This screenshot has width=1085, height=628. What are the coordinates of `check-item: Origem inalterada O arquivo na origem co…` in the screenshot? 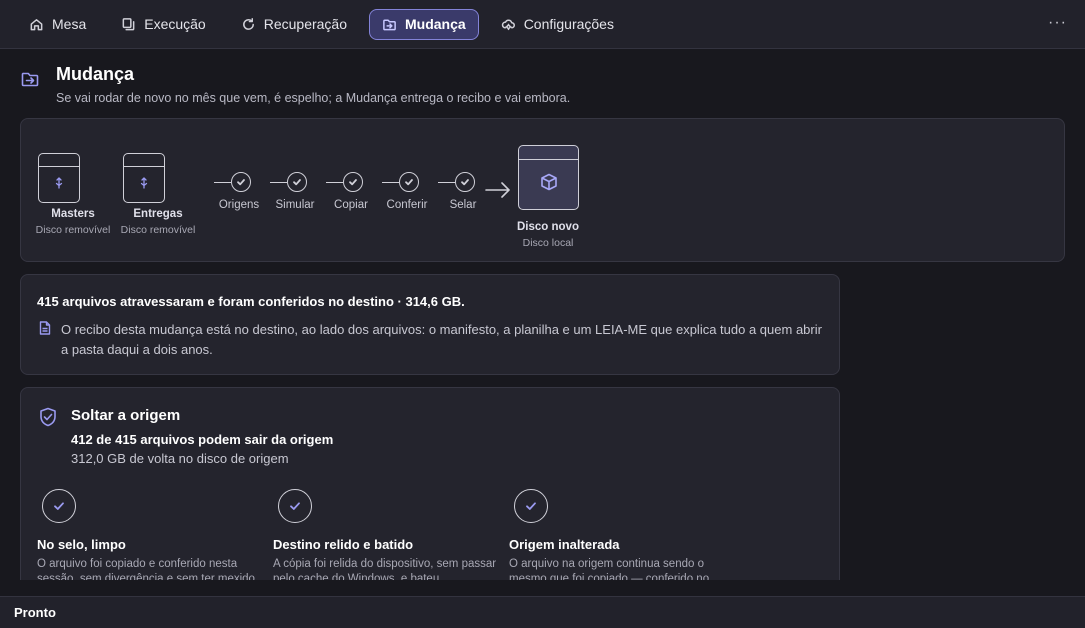 It's located at (621, 534).